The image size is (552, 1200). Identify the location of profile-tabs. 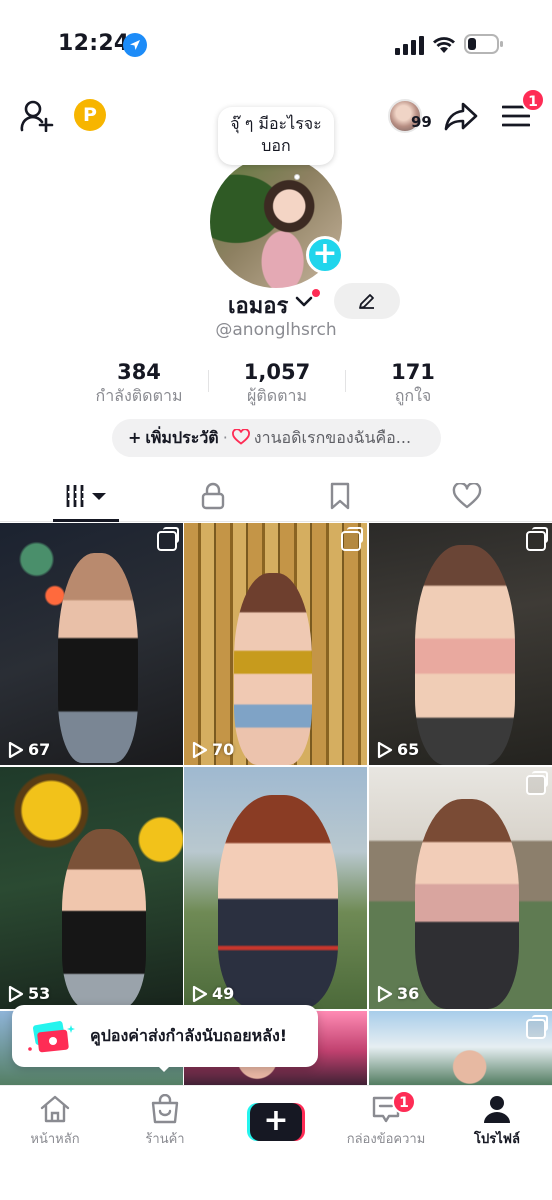
(276, 497).